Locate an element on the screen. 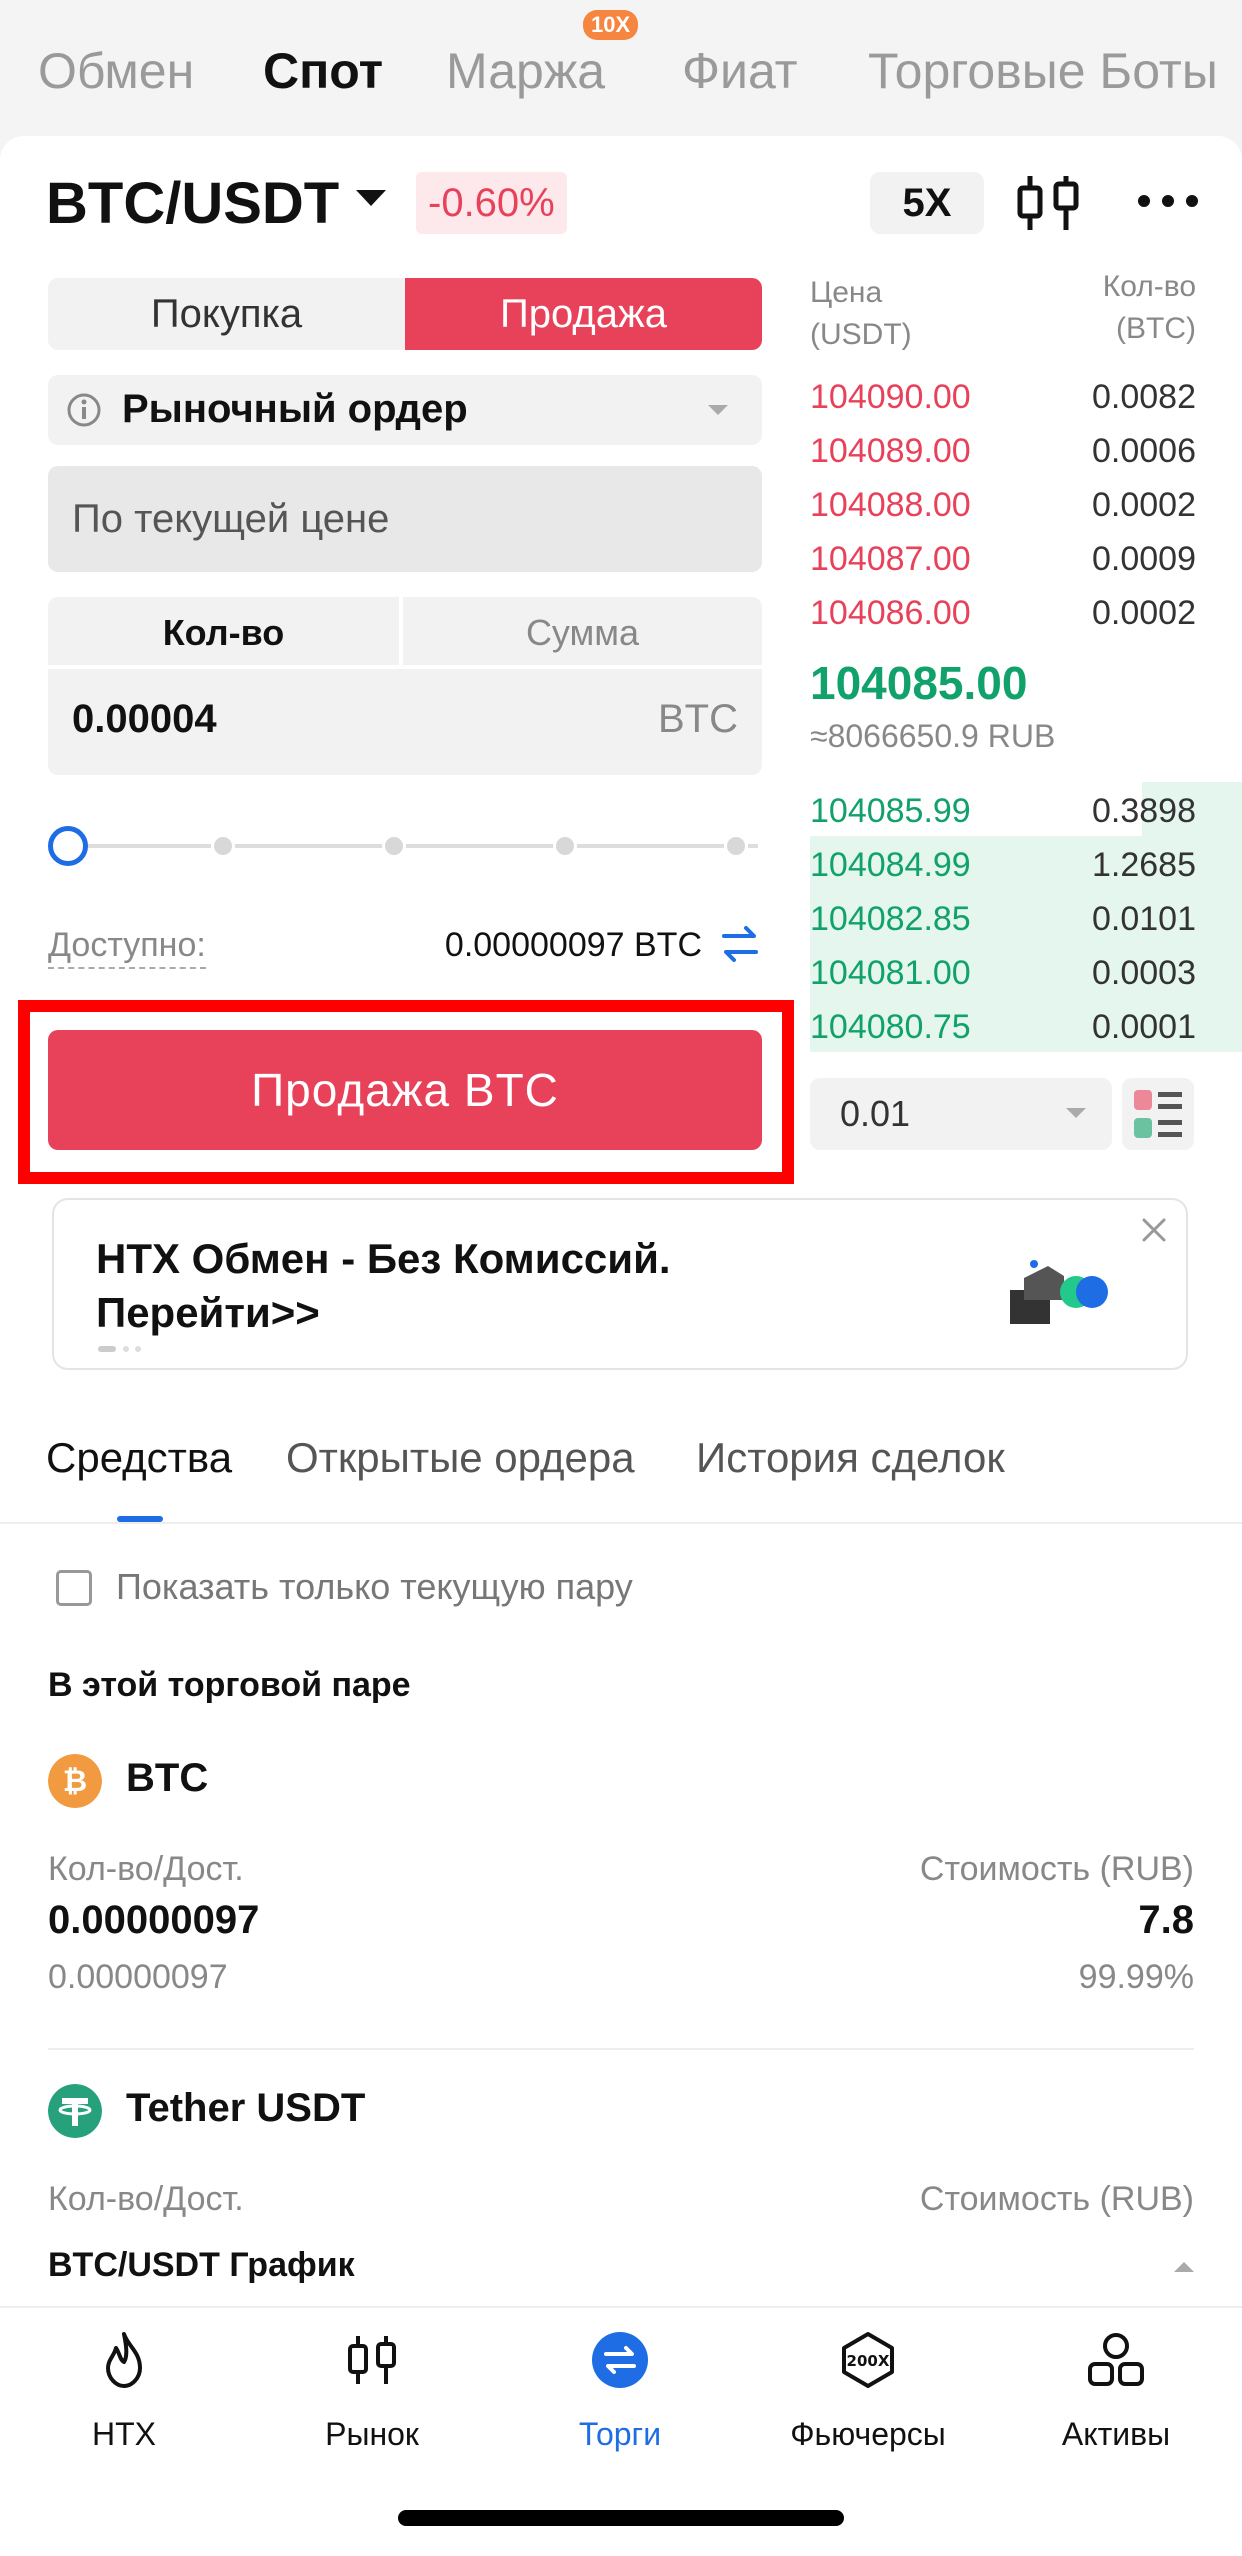 This screenshot has height=2556, width=1242. candles-icon is located at coordinates (372, 2360).